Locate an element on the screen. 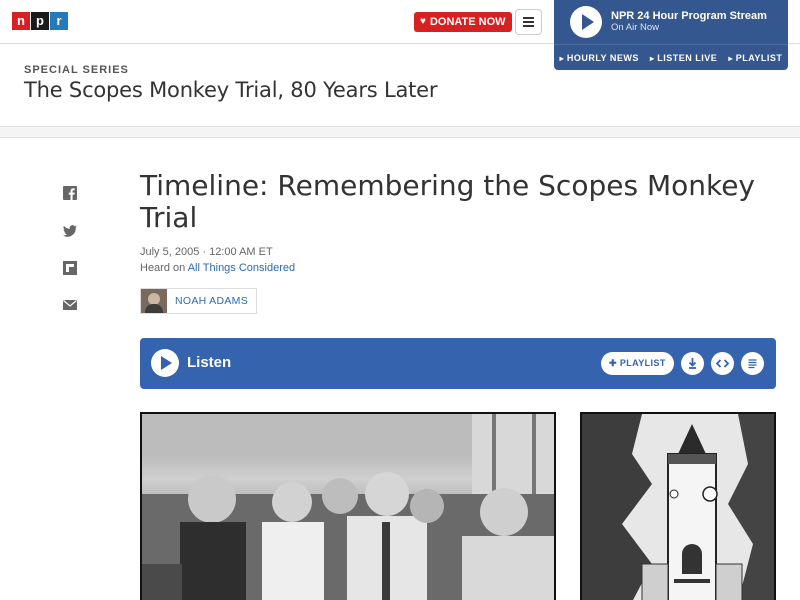  photo-courthouse-tower is located at coordinates (678, 507).